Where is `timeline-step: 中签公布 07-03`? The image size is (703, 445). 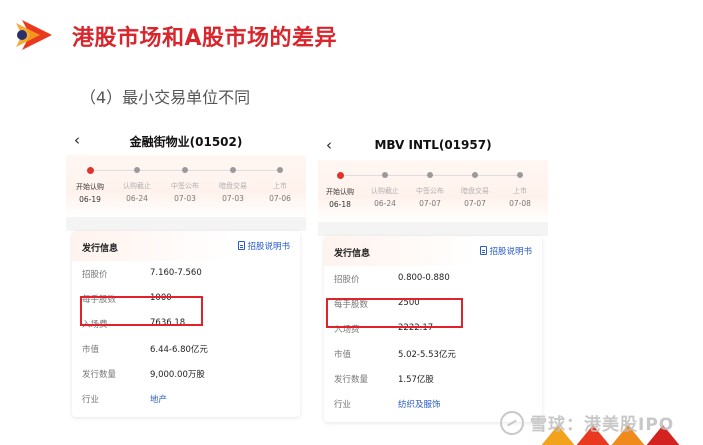
timeline-step: 中签公布 07-03 is located at coordinates (185, 184).